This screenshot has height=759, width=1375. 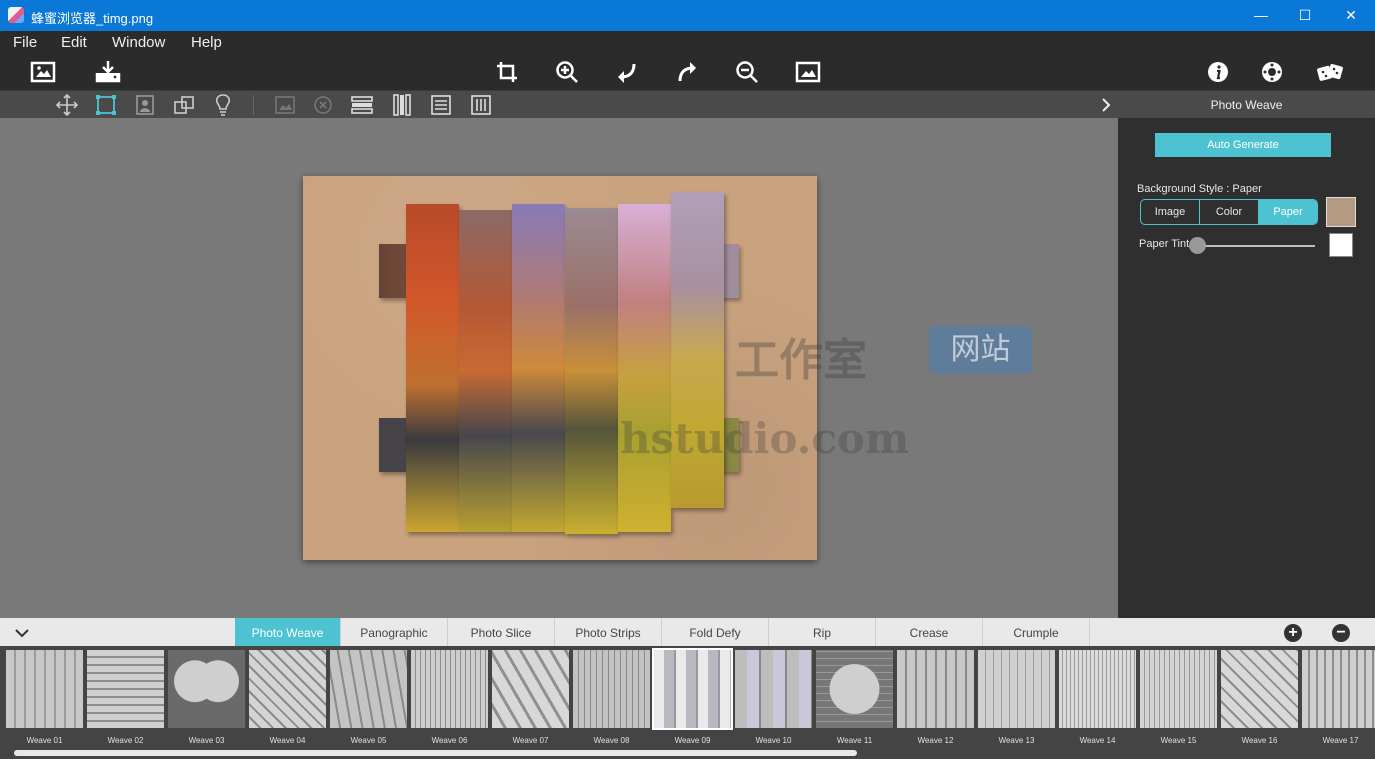 I want to click on preset-thumbnail-label: Weave 06, so click(x=449, y=740).